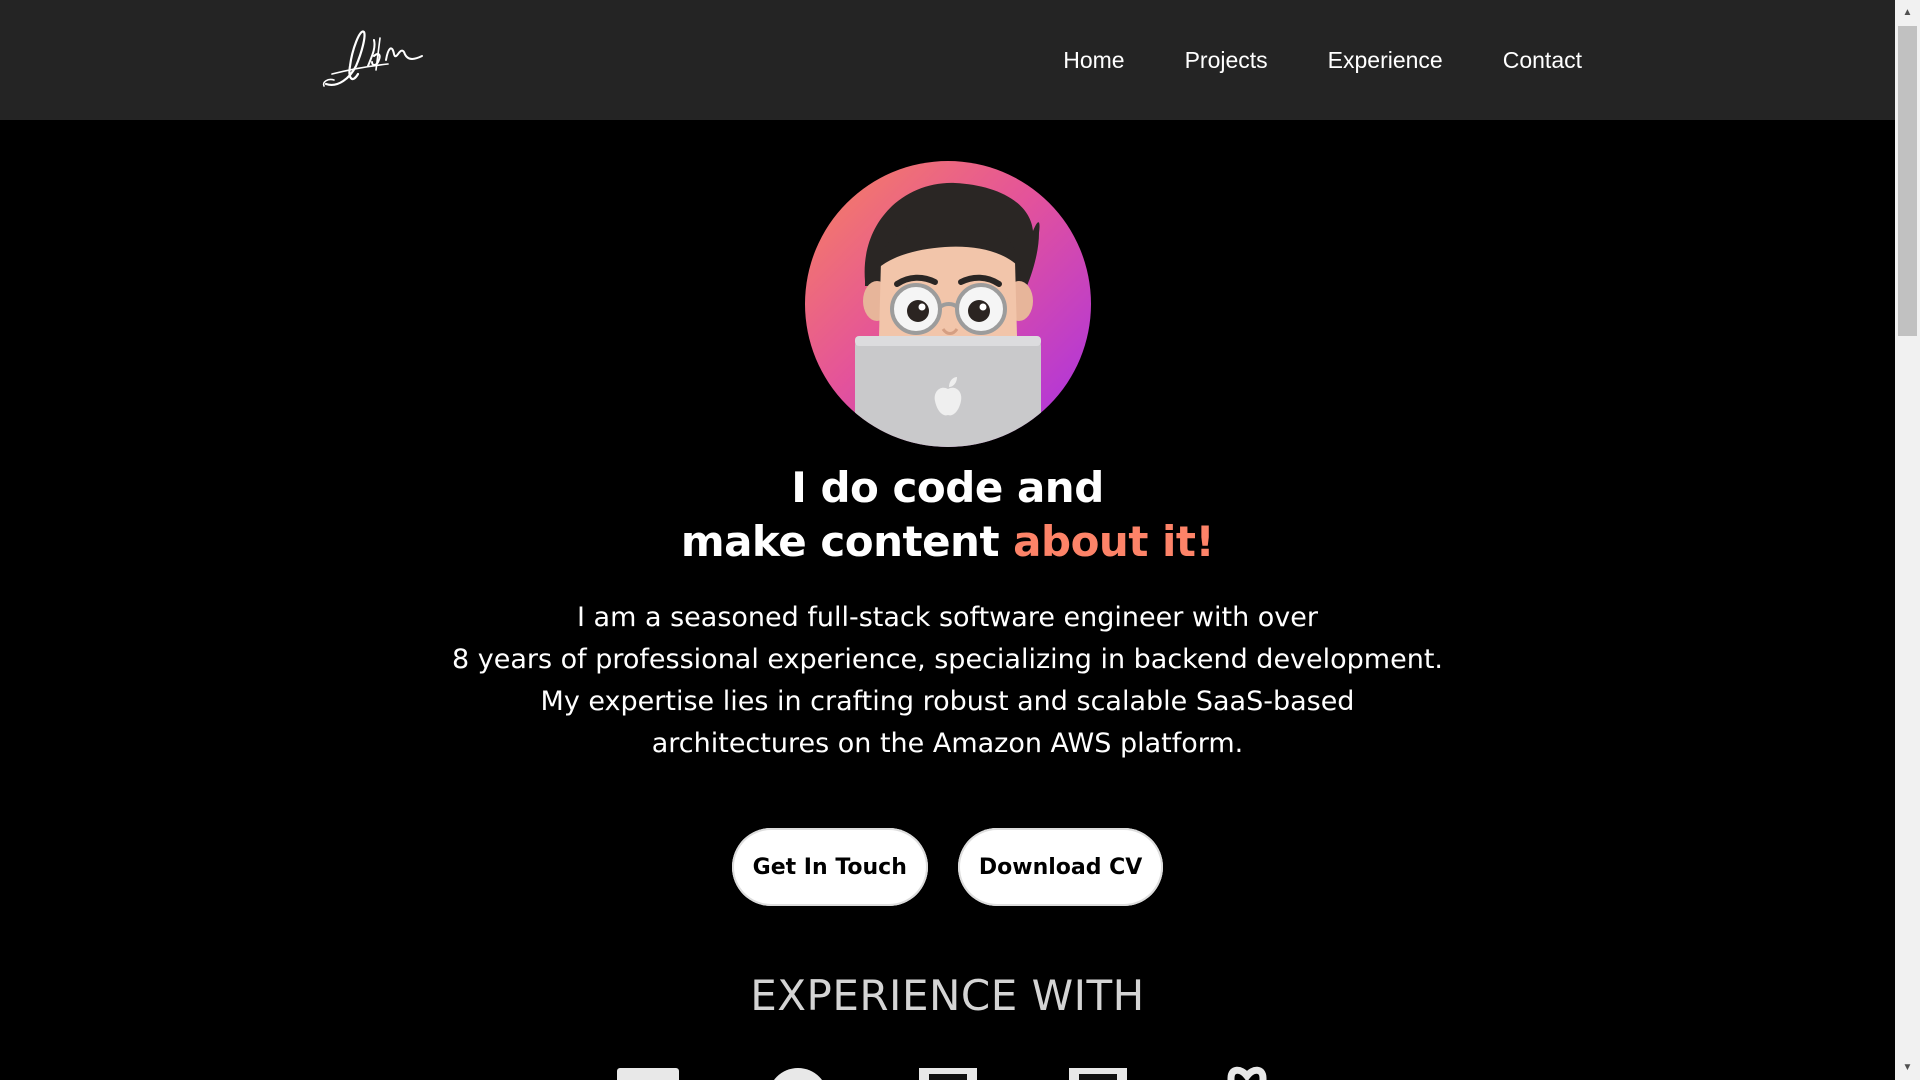 This screenshot has height=1080, width=1920. I want to click on avatar, so click(947, 304).